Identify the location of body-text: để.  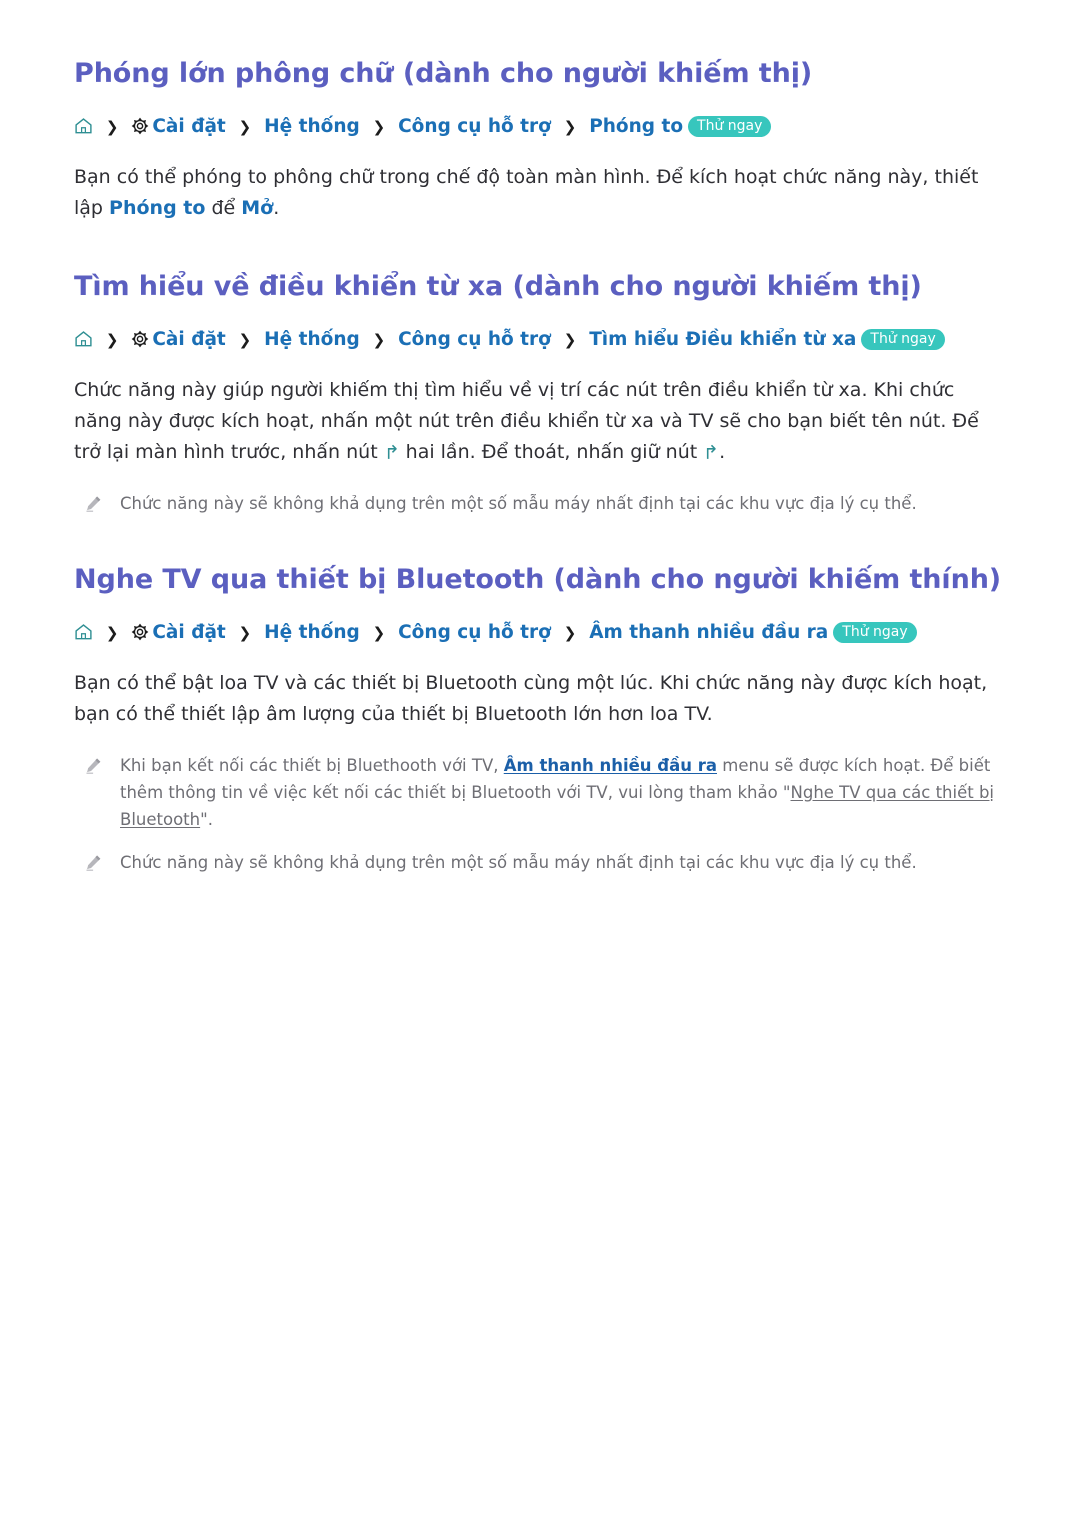
(223, 208).